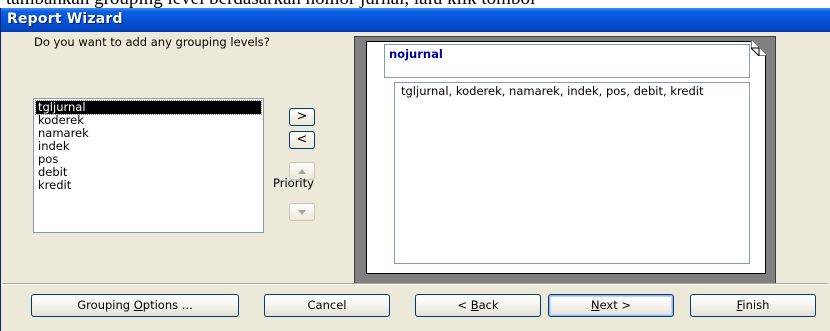 The width and height of the screenshot is (830, 331). What do you see at coordinates (293, 183) in the screenshot?
I see `priority-label: Priority` at bounding box center [293, 183].